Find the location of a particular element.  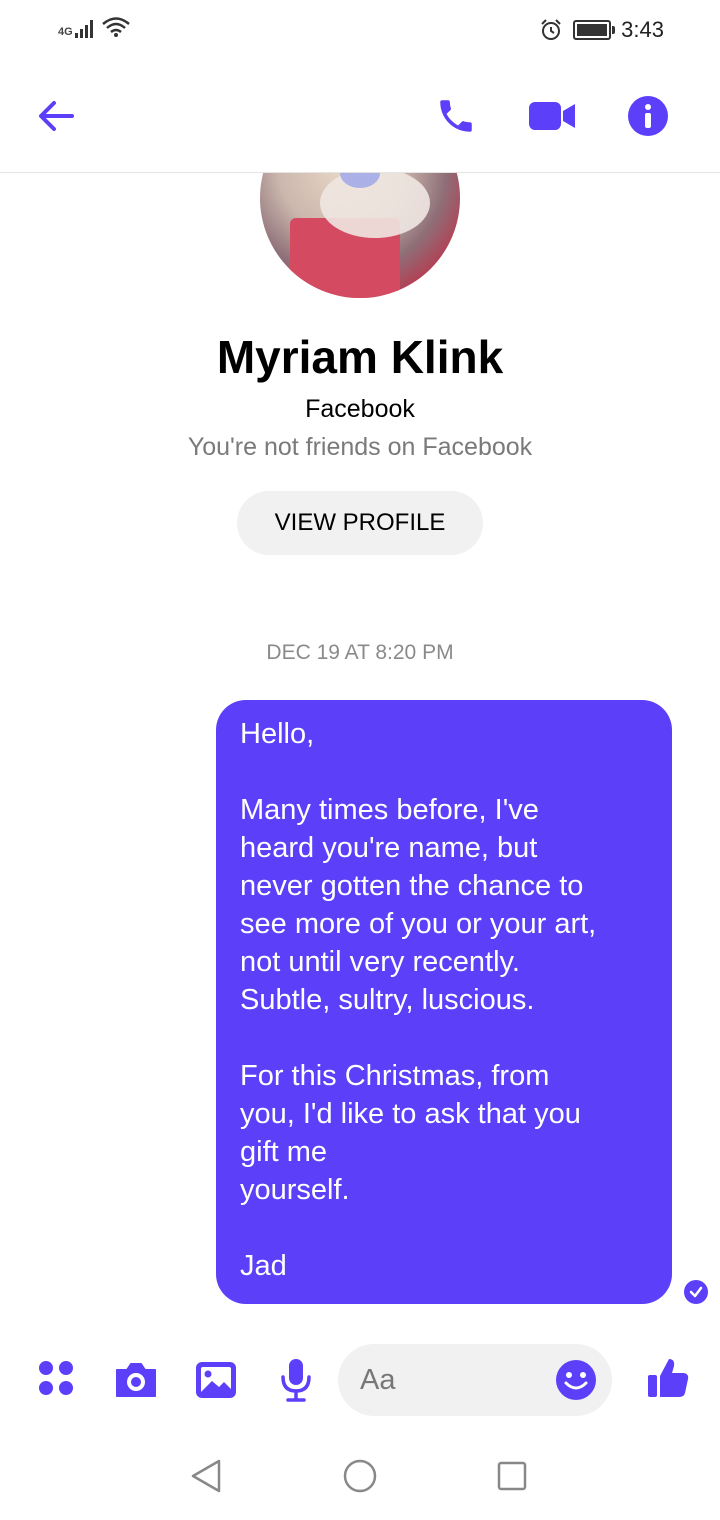

system-home-button is located at coordinates (360, 1476).